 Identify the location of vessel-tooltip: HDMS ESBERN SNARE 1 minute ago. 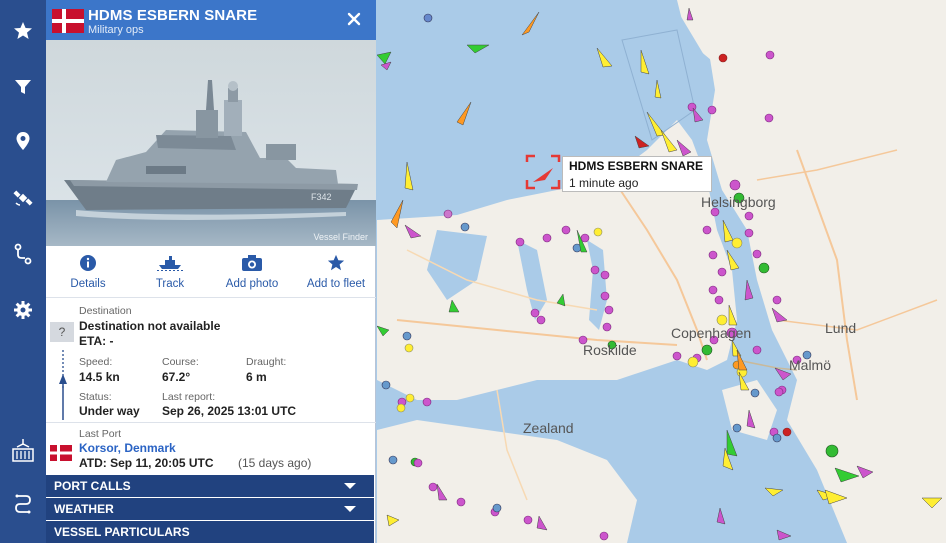
(637, 174).